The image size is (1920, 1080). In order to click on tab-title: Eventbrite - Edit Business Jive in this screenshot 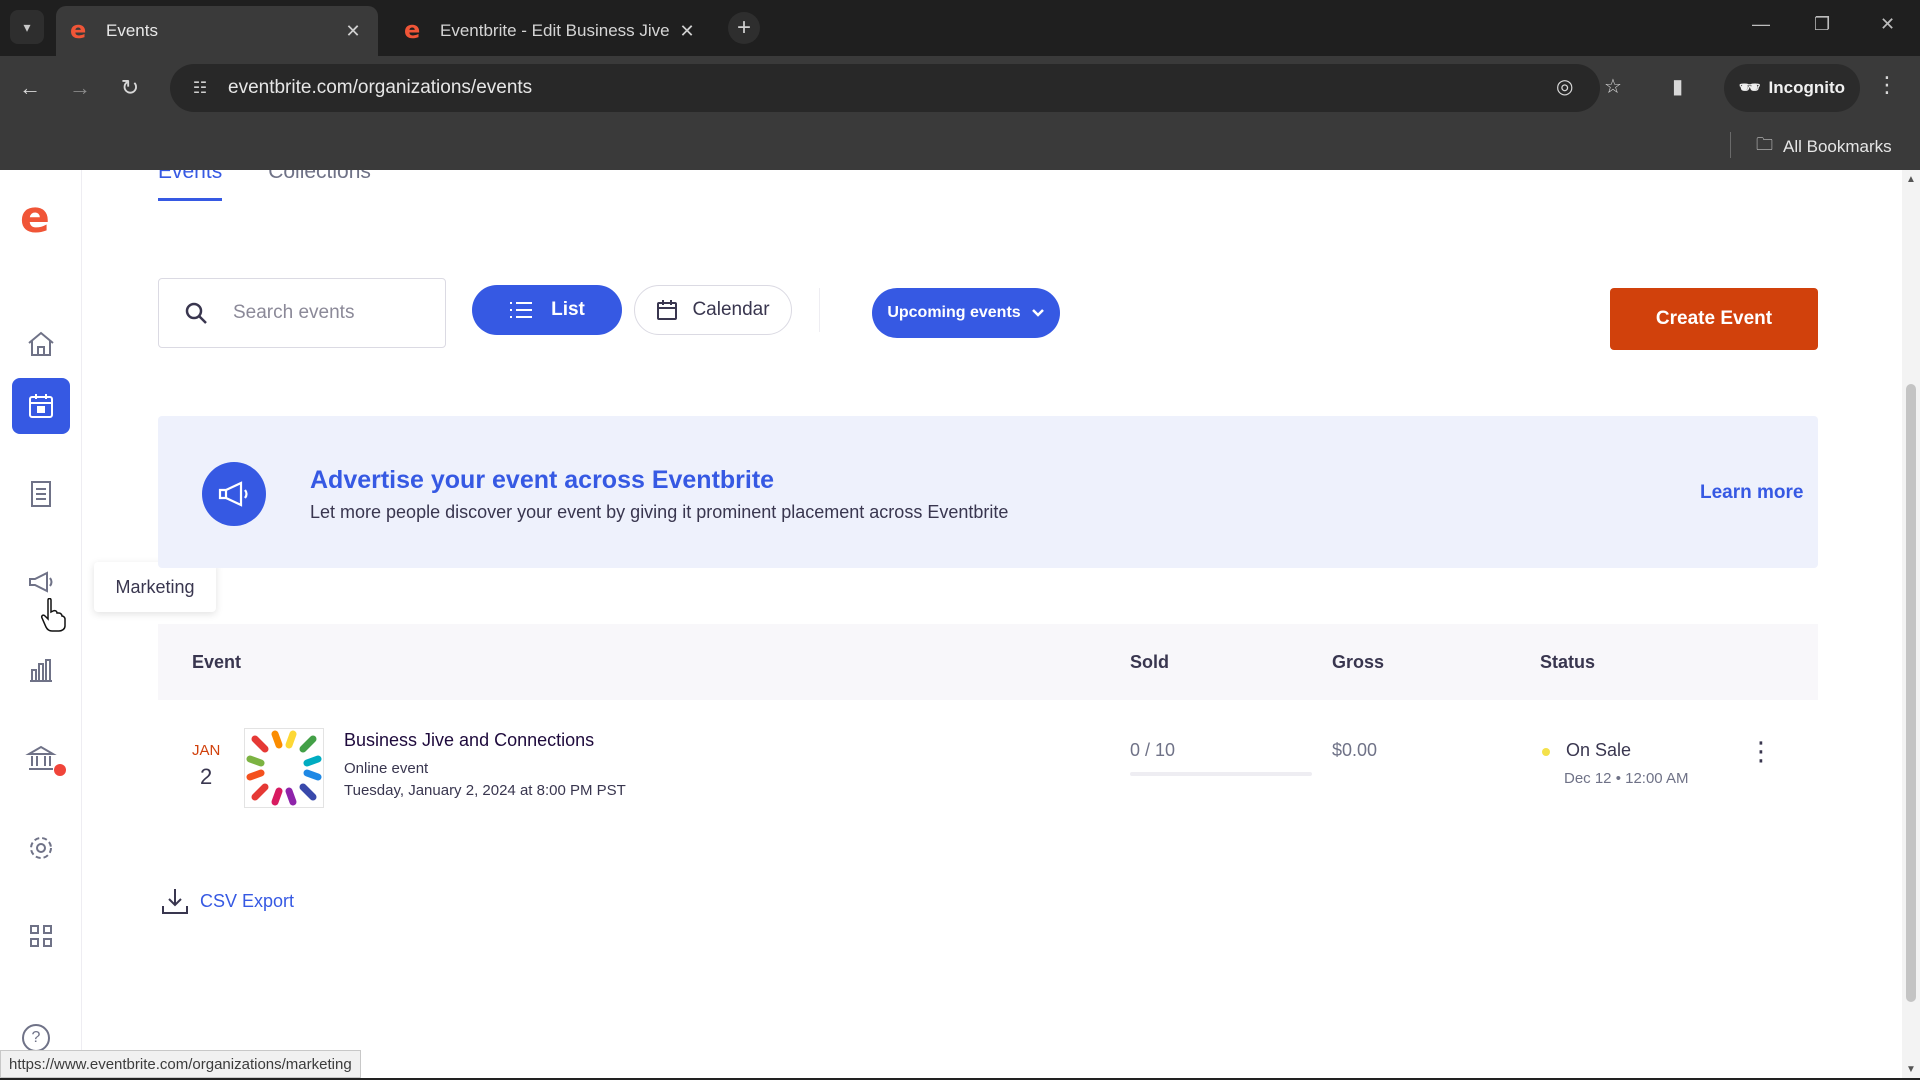, I will do `click(555, 30)`.